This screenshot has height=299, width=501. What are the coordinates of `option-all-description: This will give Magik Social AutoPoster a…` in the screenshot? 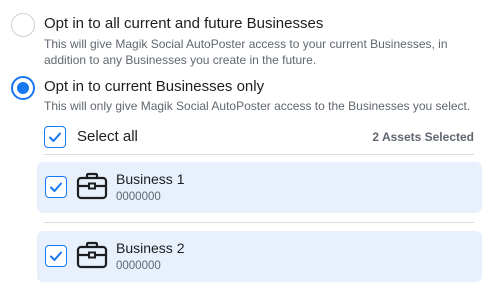 It's located at (246, 52).